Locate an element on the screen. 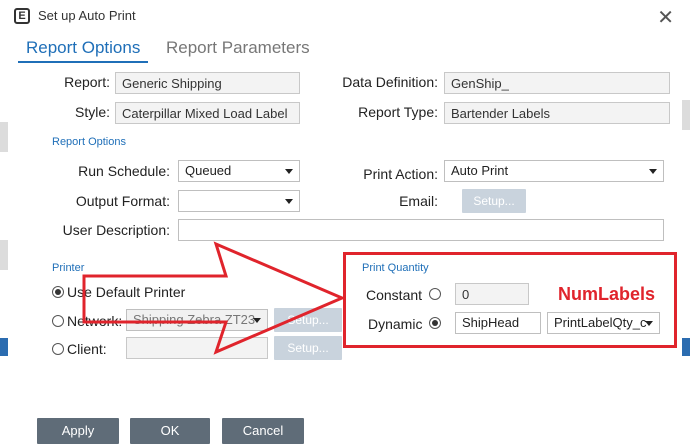 The image size is (690, 444). style-label: Style: is located at coordinates (92, 112).